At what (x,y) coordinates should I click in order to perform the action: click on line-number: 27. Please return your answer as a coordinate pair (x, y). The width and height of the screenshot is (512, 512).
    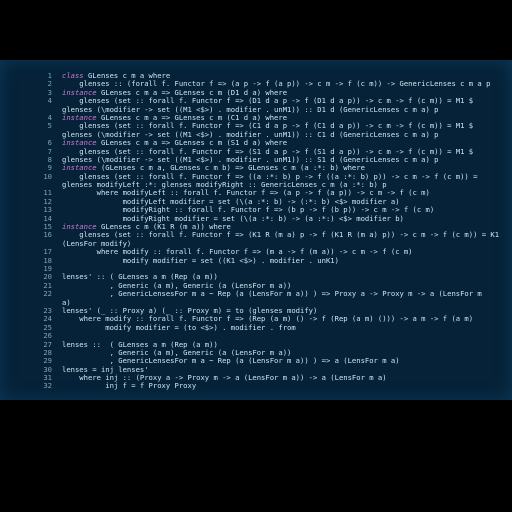
    Looking at the image, I should click on (47, 344).